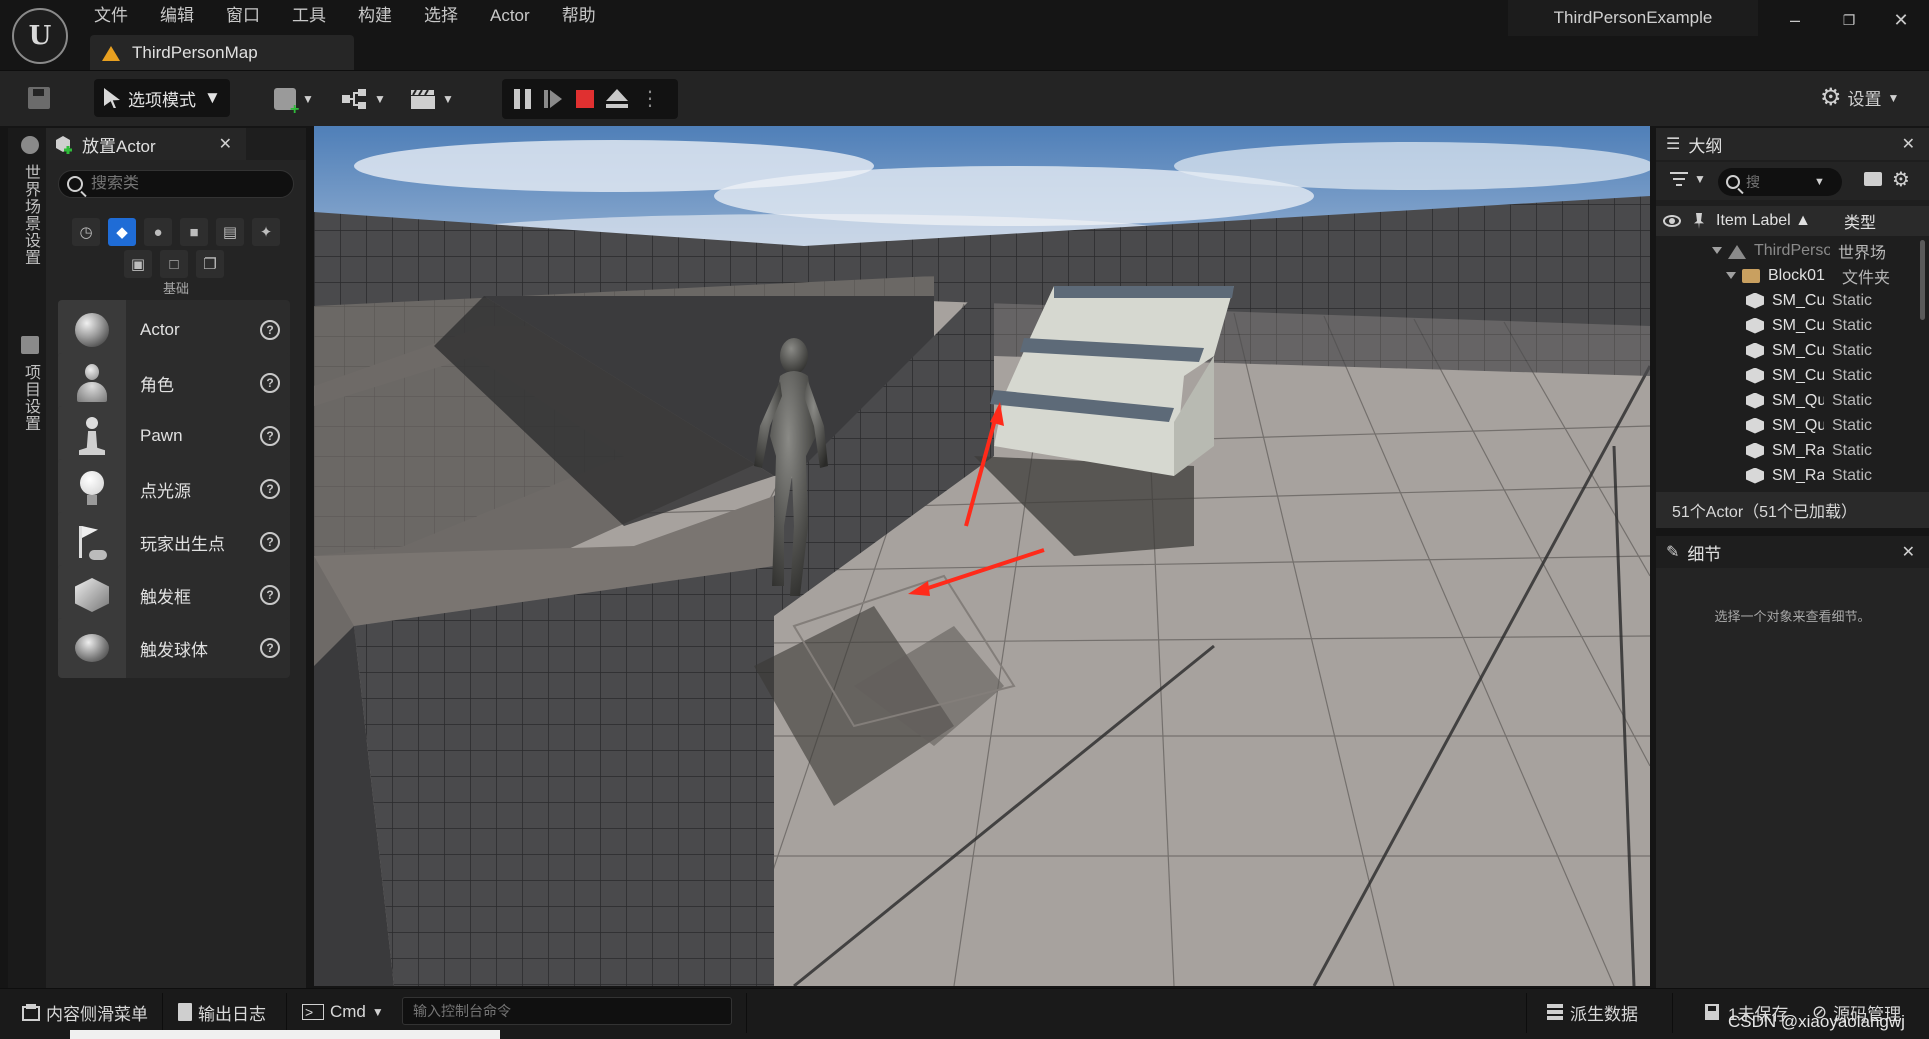  I want to click on lights-icon: ●, so click(158, 232).